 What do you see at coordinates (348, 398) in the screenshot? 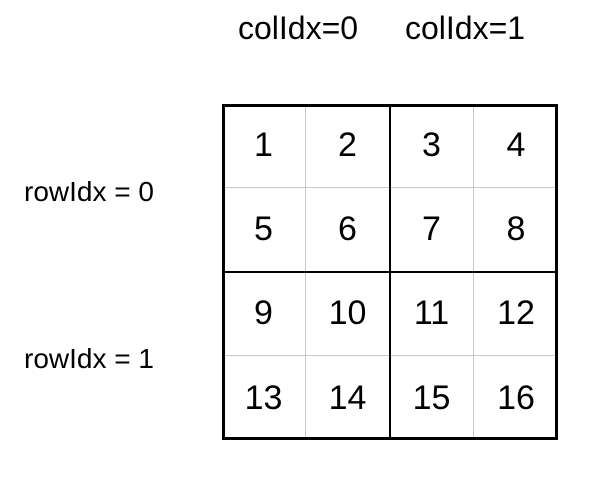
I see `grid-cell: 14` at bounding box center [348, 398].